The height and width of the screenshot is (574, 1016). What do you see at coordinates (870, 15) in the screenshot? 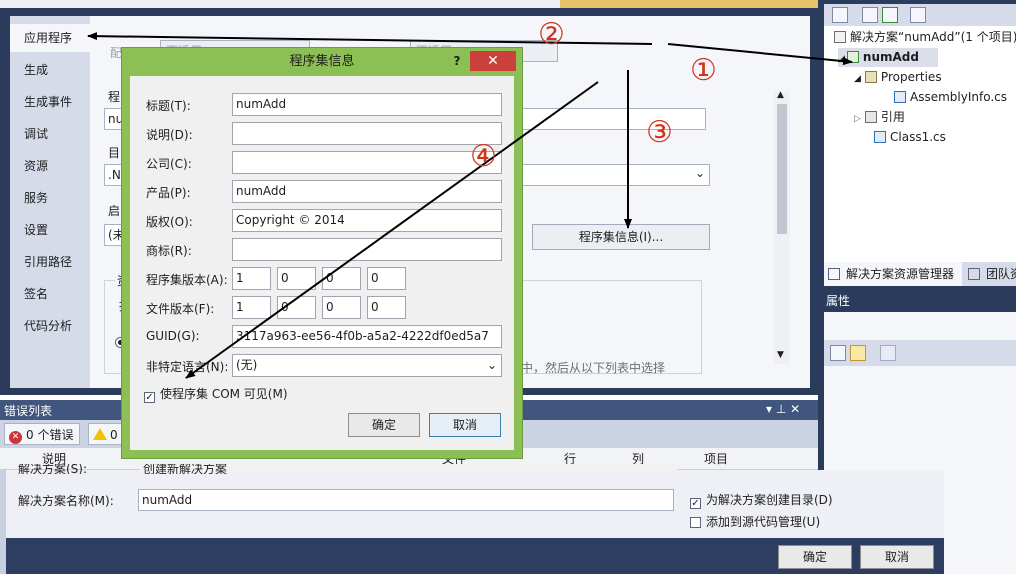
I see `show-all-files-icon` at bounding box center [870, 15].